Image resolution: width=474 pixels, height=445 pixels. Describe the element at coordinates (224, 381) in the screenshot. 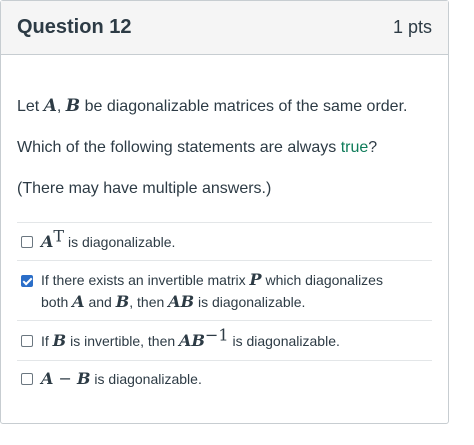

I see `answer-option-4: A − B is diagonalizable.` at that location.